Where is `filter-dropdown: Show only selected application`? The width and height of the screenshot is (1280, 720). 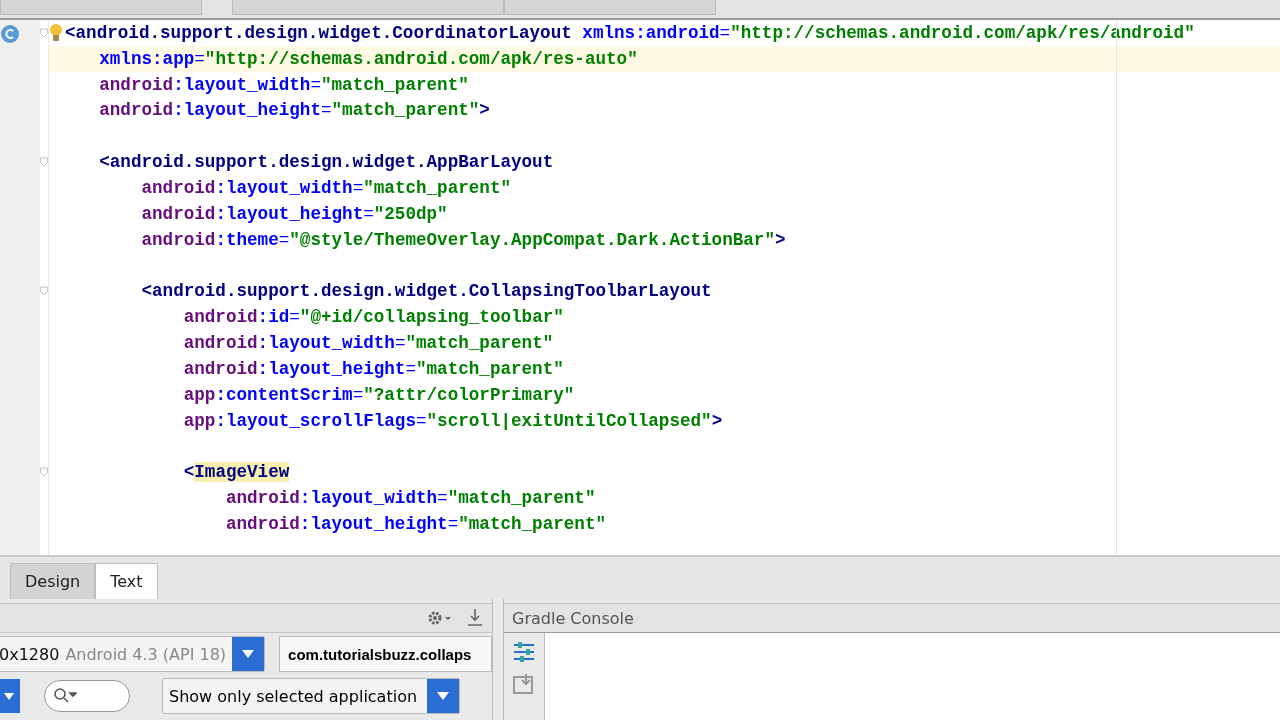
filter-dropdown: Show only selected application is located at coordinates (311, 696).